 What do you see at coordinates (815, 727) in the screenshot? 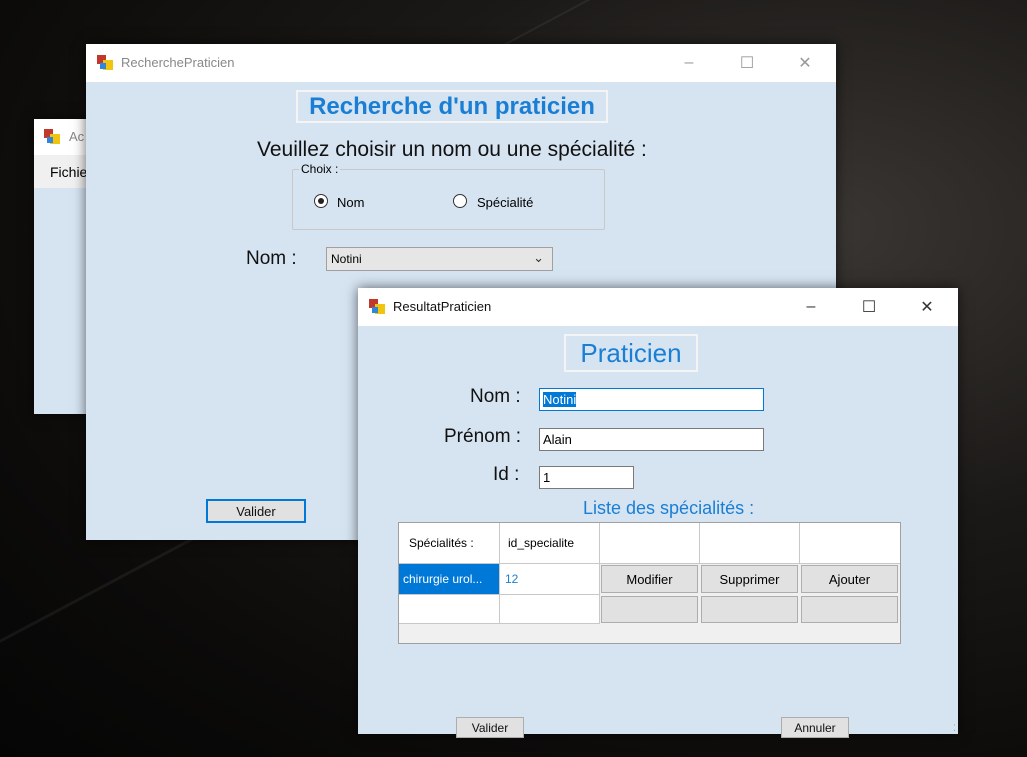
I see `resultat-annuler-button: Annuler` at bounding box center [815, 727].